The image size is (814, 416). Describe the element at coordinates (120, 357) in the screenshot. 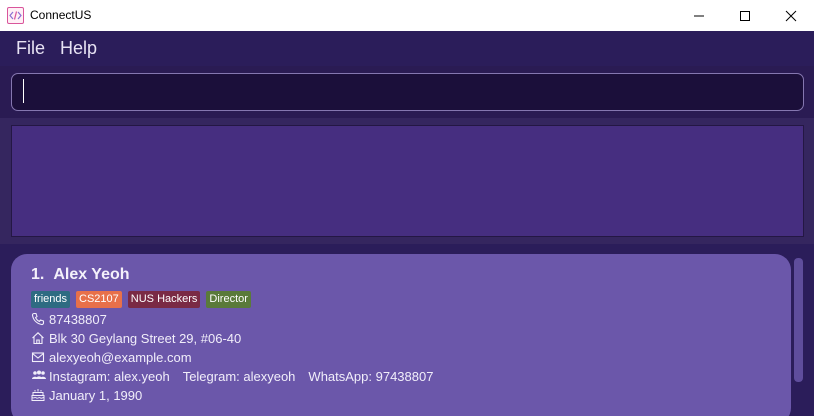

I see `email-value: alexyeoh@example.com` at that location.